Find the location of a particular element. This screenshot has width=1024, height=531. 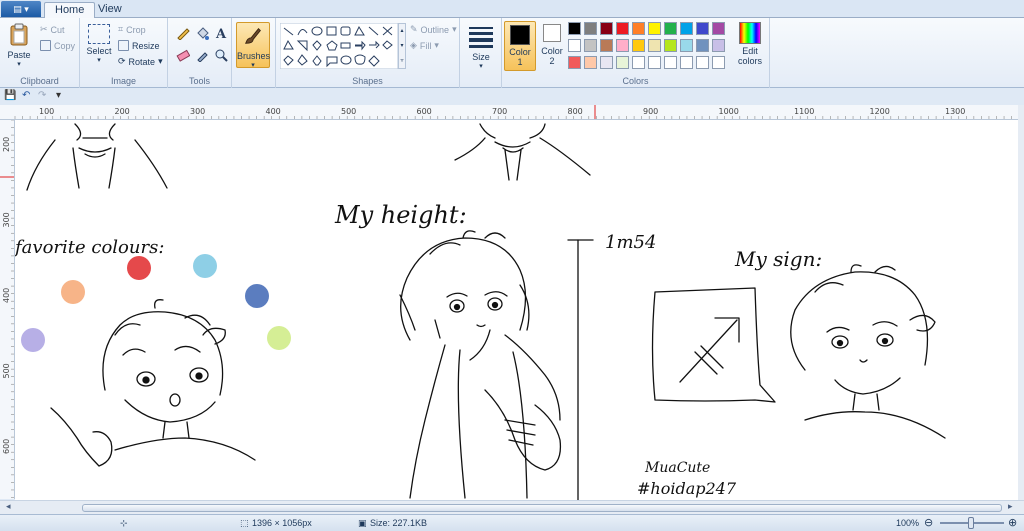

copy-button: Copy is located at coordinates (57, 45).